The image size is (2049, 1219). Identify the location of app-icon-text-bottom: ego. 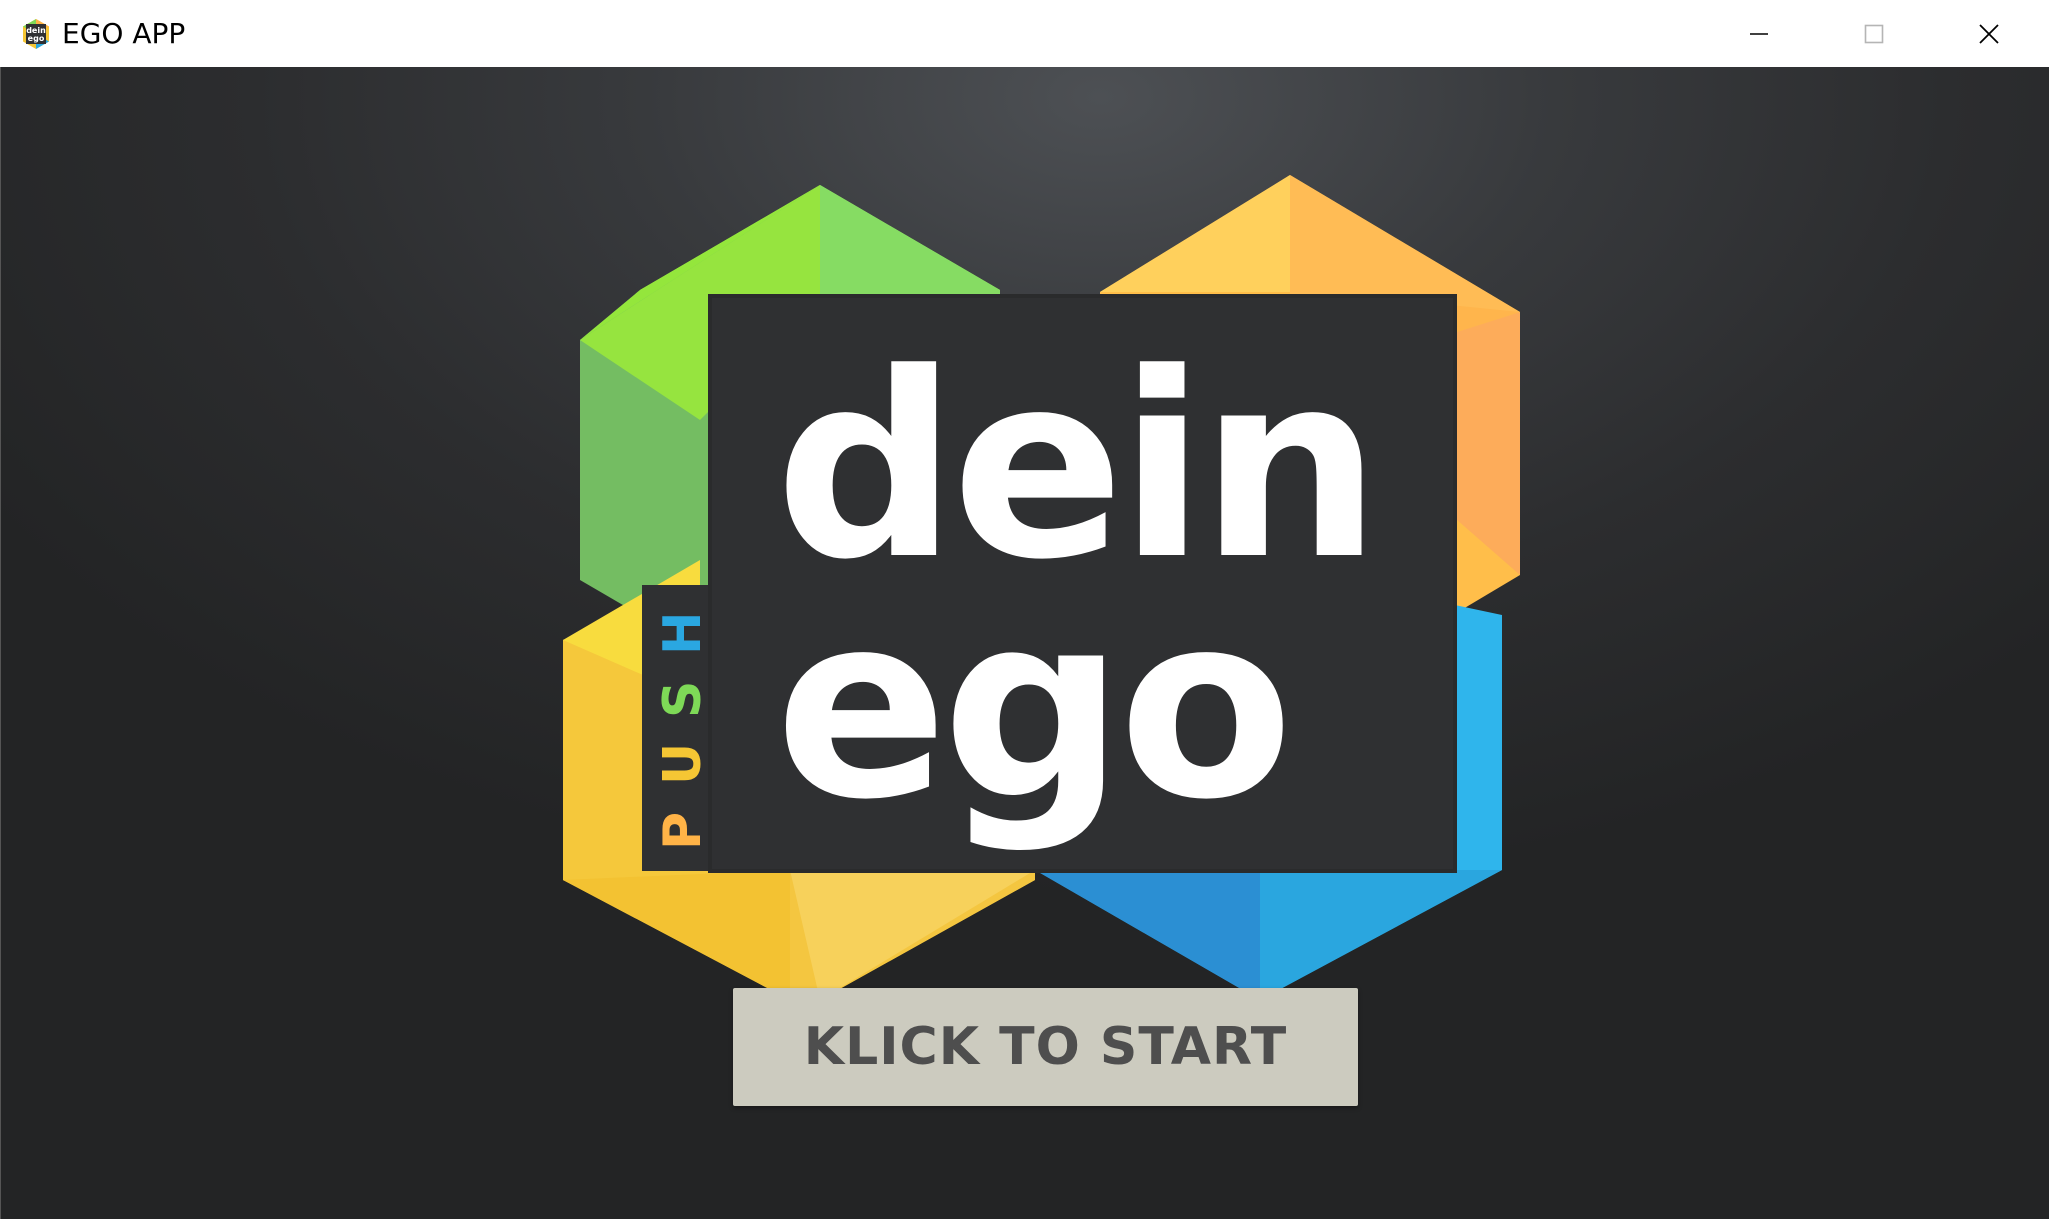
(36, 38).